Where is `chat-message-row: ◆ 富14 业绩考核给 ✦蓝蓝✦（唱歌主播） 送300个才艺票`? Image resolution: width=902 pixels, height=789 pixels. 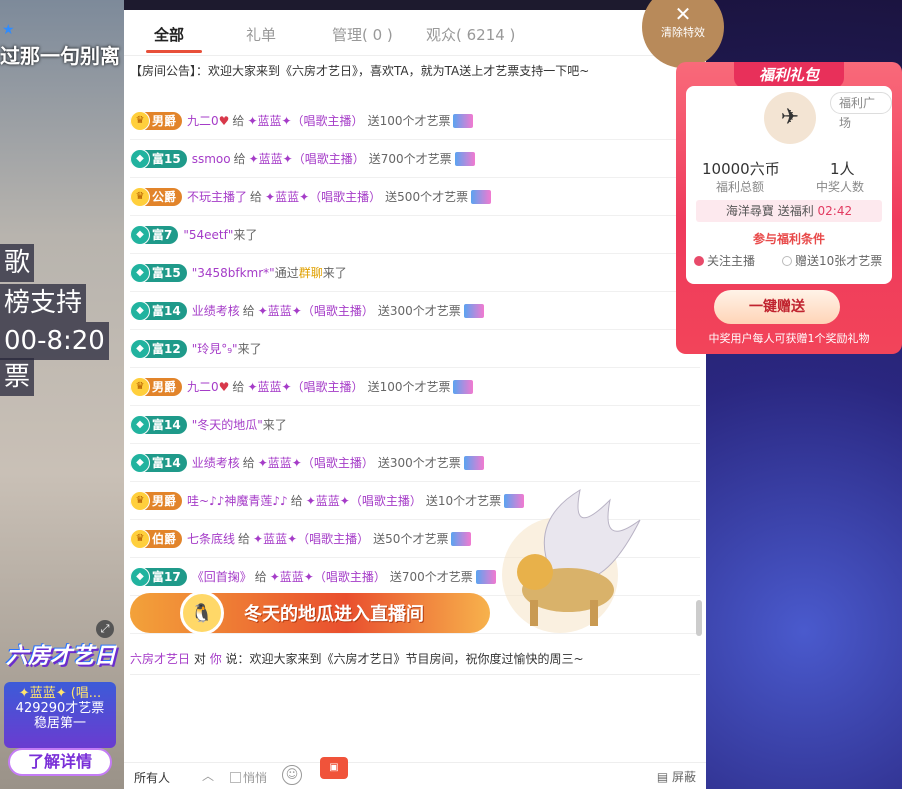 chat-message-row: ◆ 富14 业绩考核给 ✦蓝蓝✦（唱歌主播） 送300个才艺票 is located at coordinates (415, 463).